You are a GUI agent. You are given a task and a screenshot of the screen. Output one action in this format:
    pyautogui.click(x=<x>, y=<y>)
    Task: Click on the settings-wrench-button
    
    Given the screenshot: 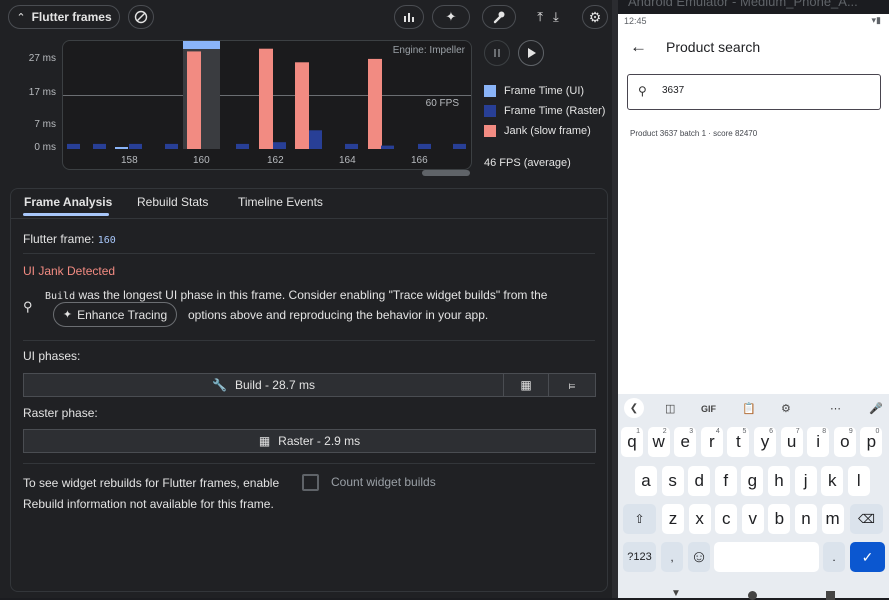 What is the action you would take?
    pyautogui.click(x=499, y=17)
    